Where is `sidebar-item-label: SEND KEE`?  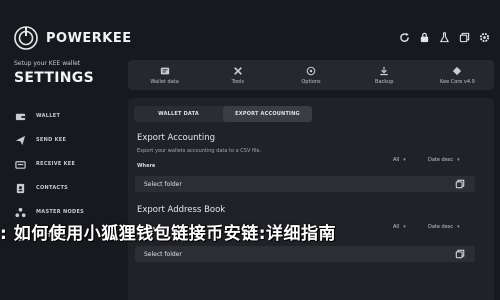 sidebar-item-label: SEND KEE is located at coordinates (51, 140).